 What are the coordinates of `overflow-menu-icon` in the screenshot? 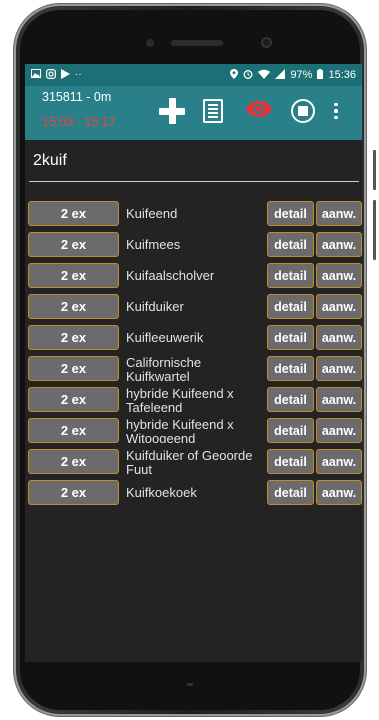 It's located at (336, 111).